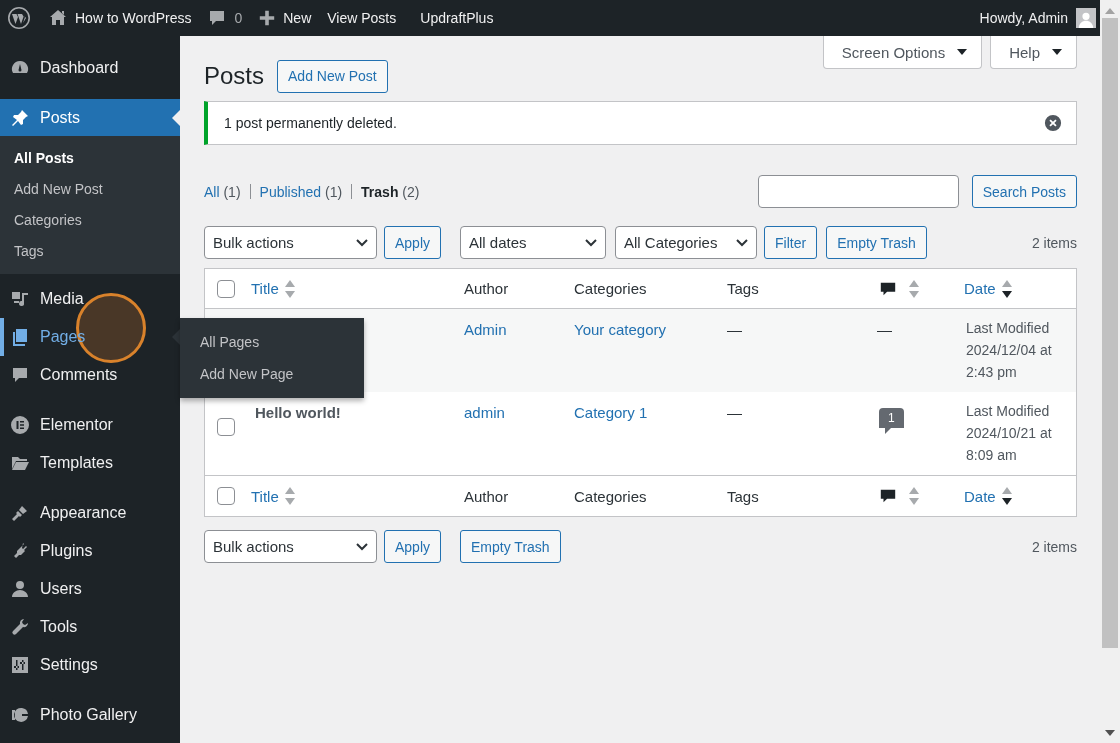 The image size is (1120, 743). Describe the element at coordinates (90, 375) in the screenshot. I see `sidebar-item: Comments` at that location.